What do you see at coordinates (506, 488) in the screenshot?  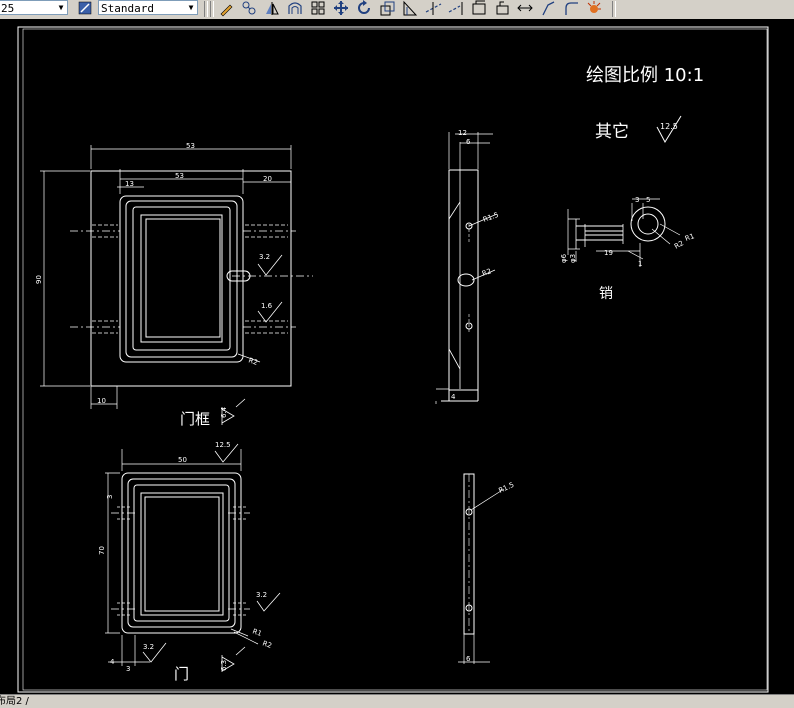 I see `dim-door-side-r15: R1.5` at bounding box center [506, 488].